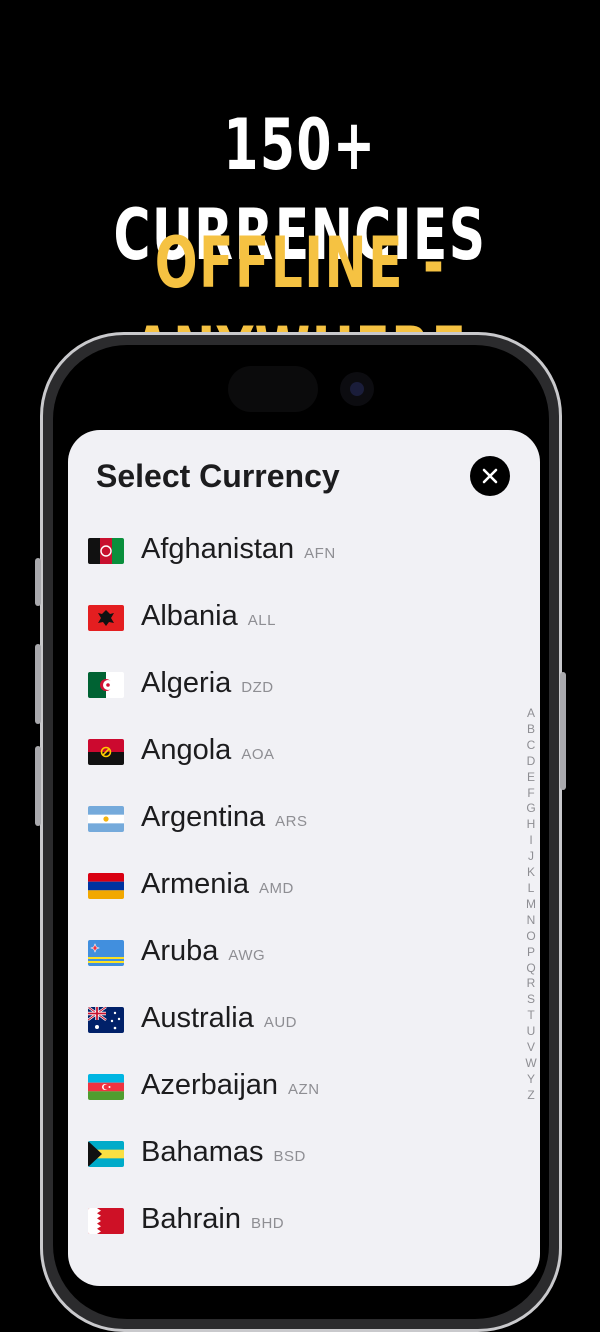 This screenshot has width=600, height=1332. What do you see at coordinates (531, 778) in the screenshot?
I see `index-letter: E` at bounding box center [531, 778].